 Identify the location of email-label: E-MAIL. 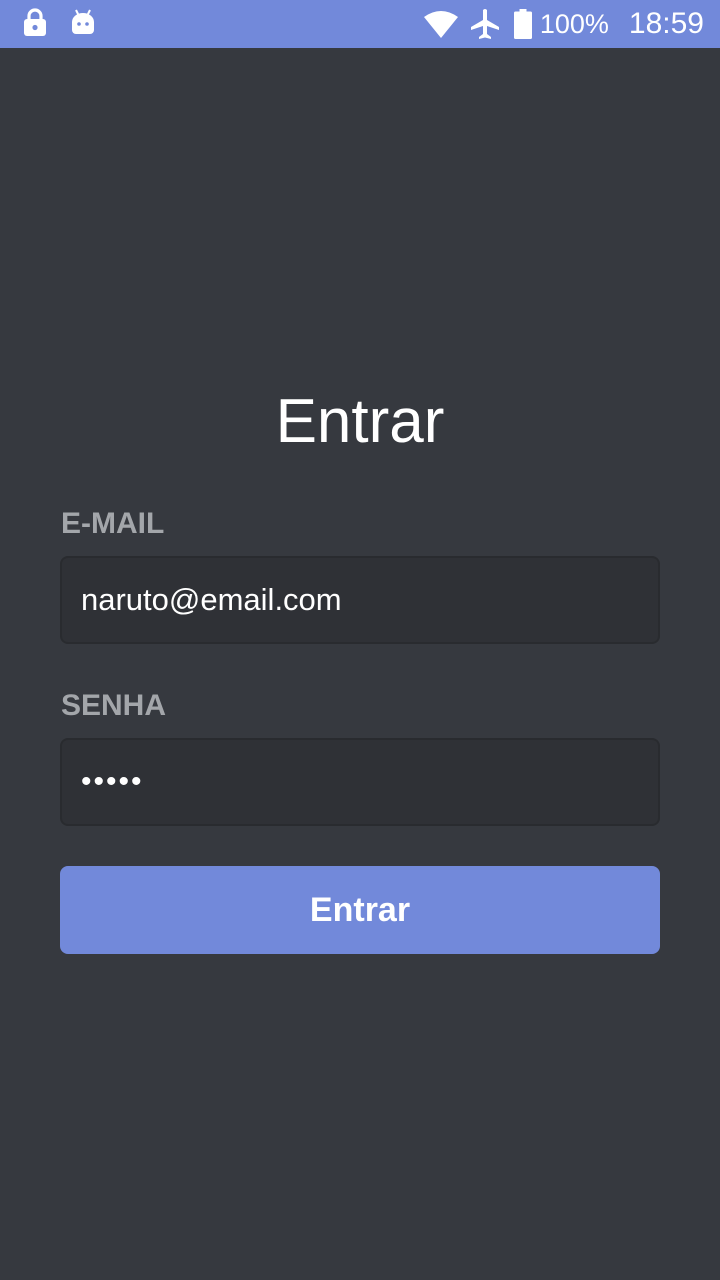
(113, 523).